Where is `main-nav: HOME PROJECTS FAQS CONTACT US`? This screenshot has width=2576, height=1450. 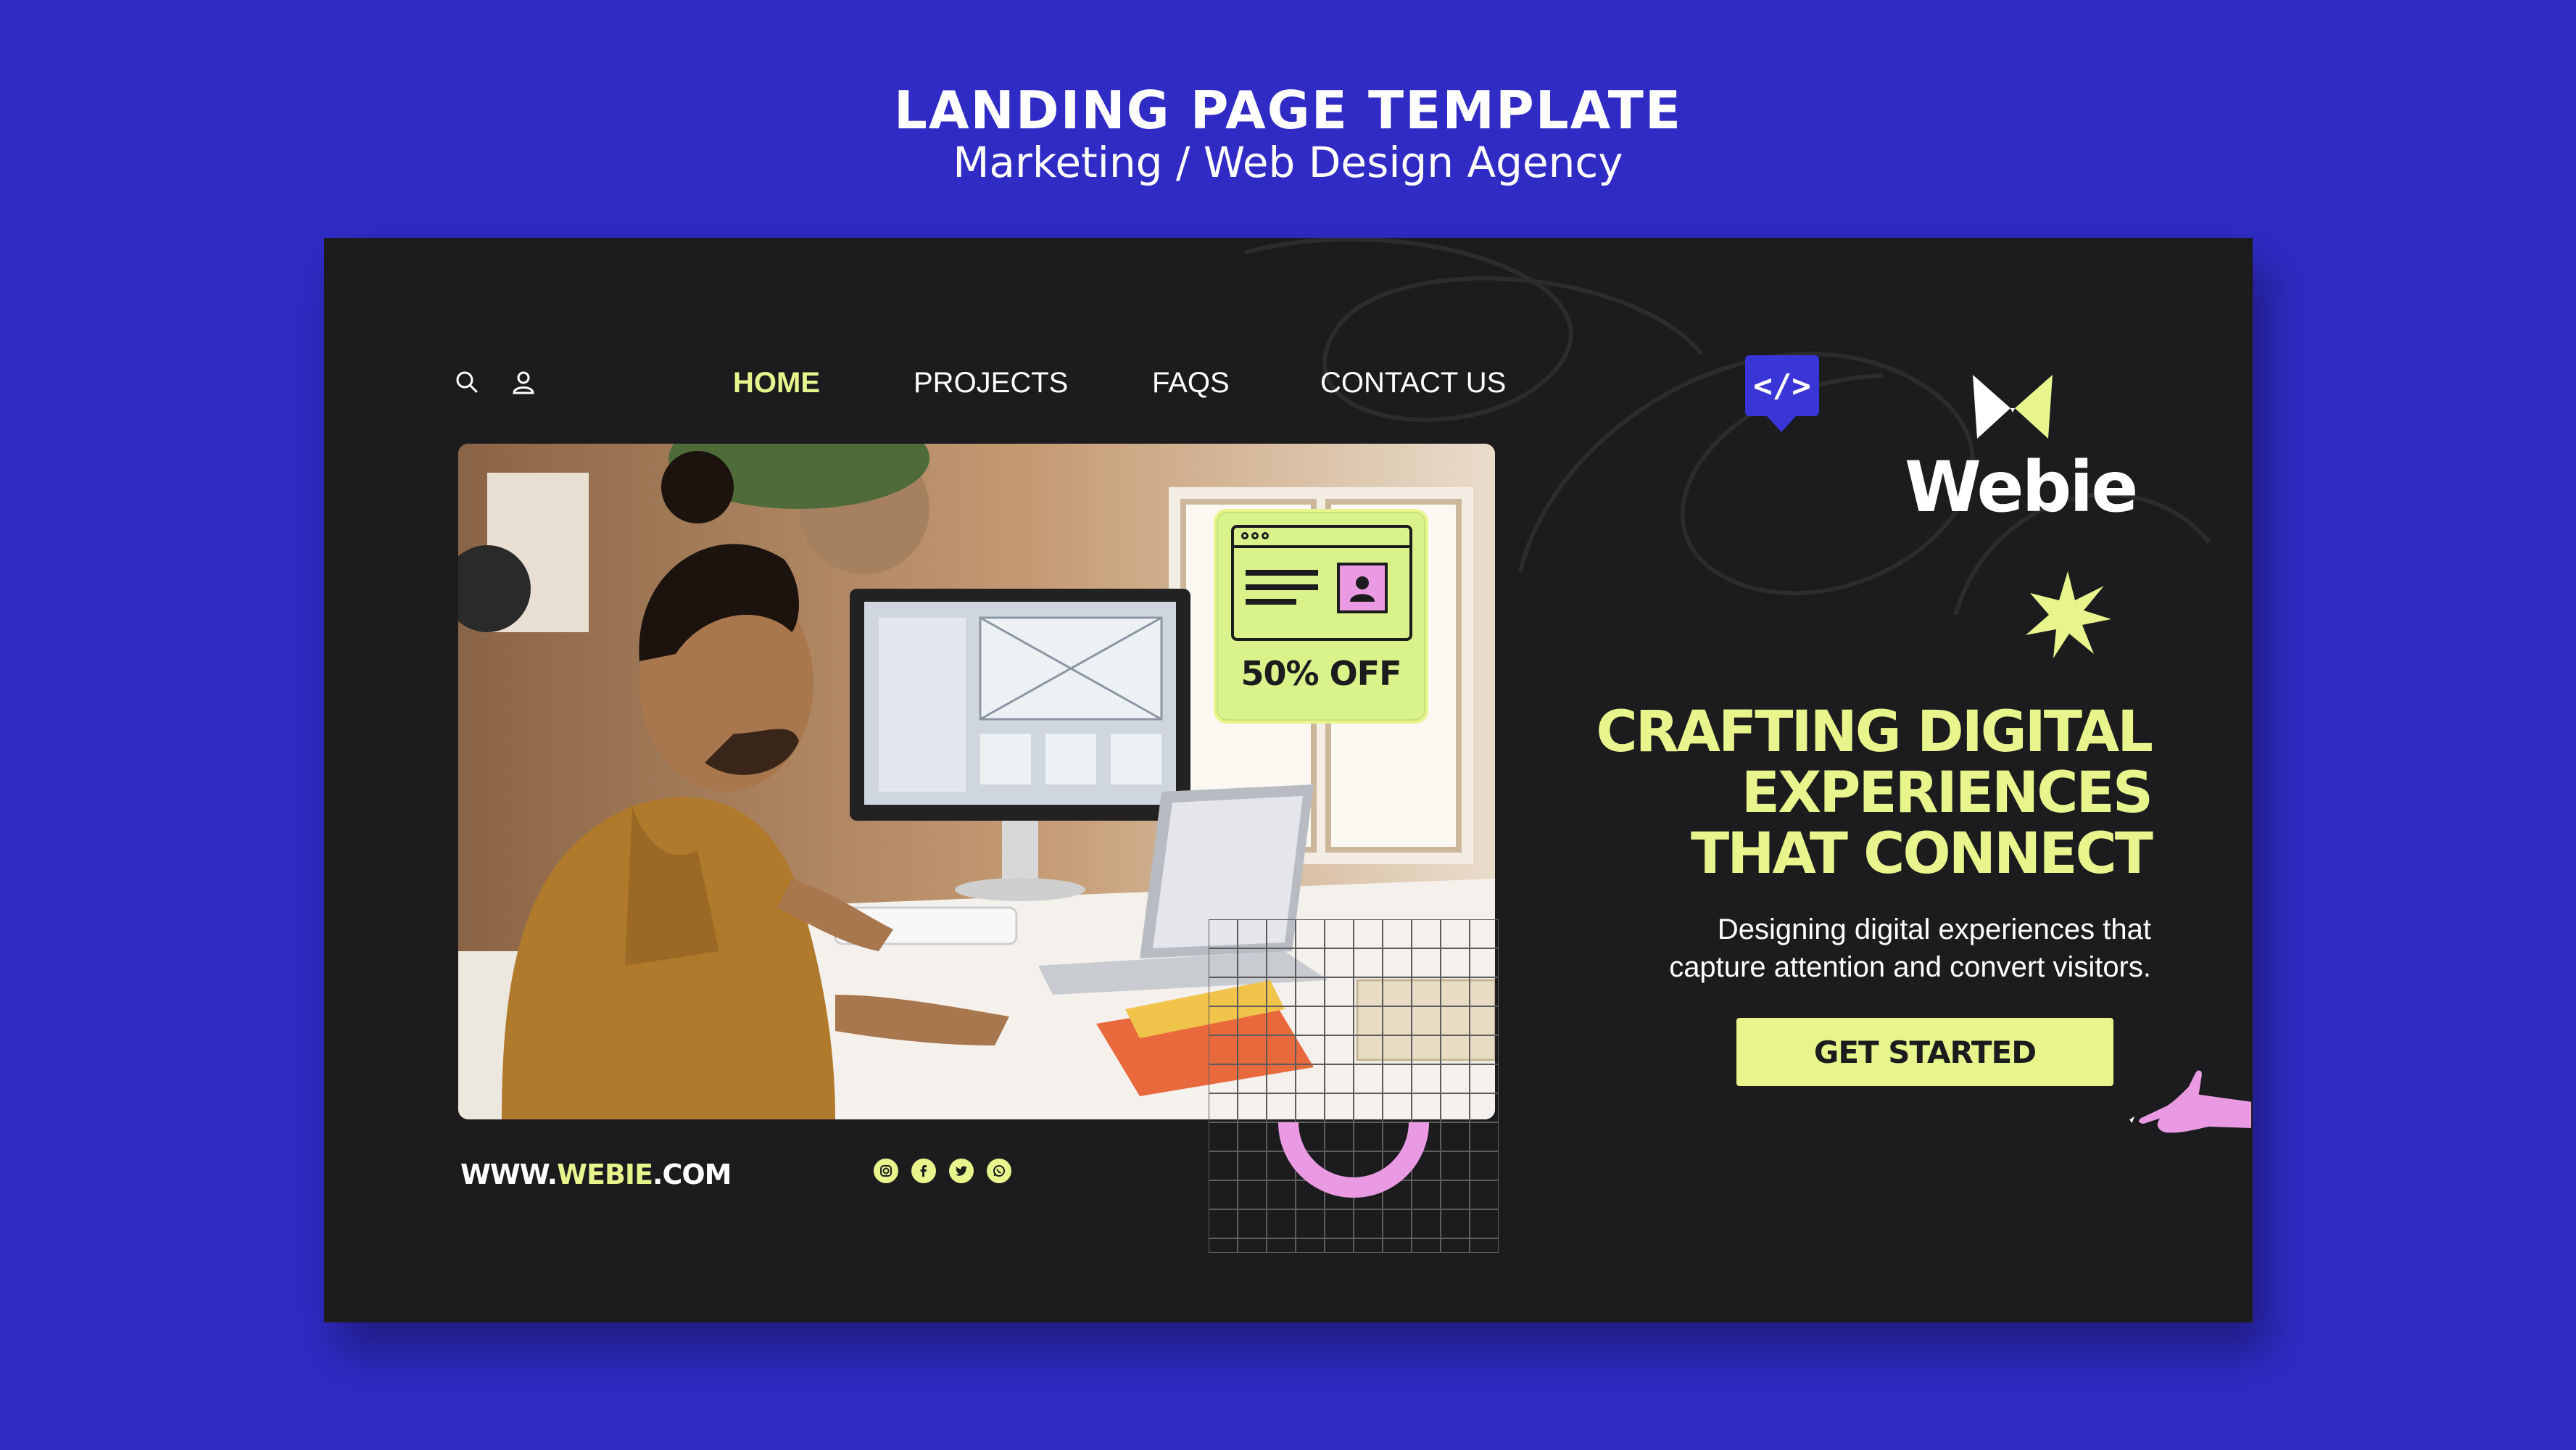 main-nav: HOME PROJECTS FAQS CONTACT US is located at coordinates (1120, 383).